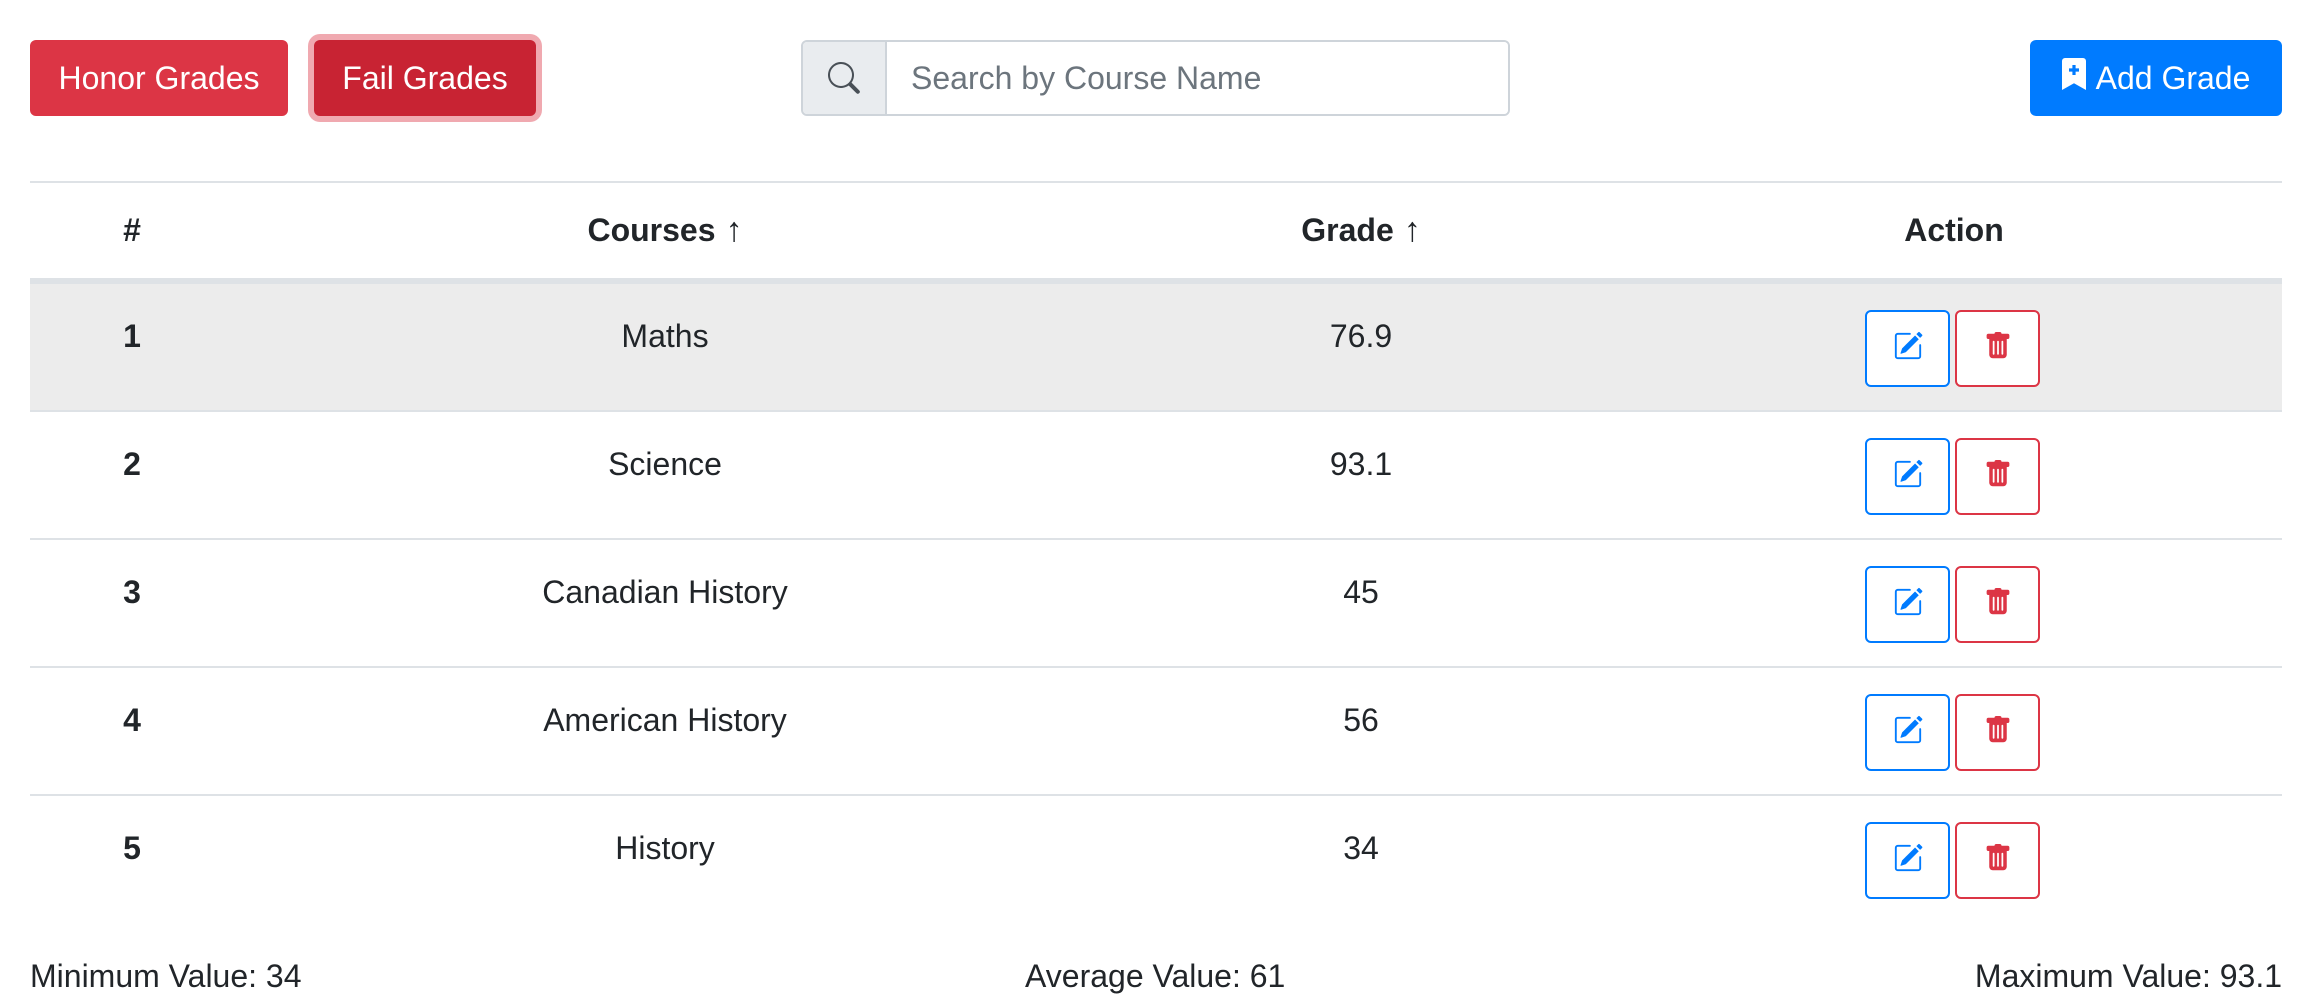 The image size is (2306, 1004). I want to click on course-name: History, so click(665, 848).